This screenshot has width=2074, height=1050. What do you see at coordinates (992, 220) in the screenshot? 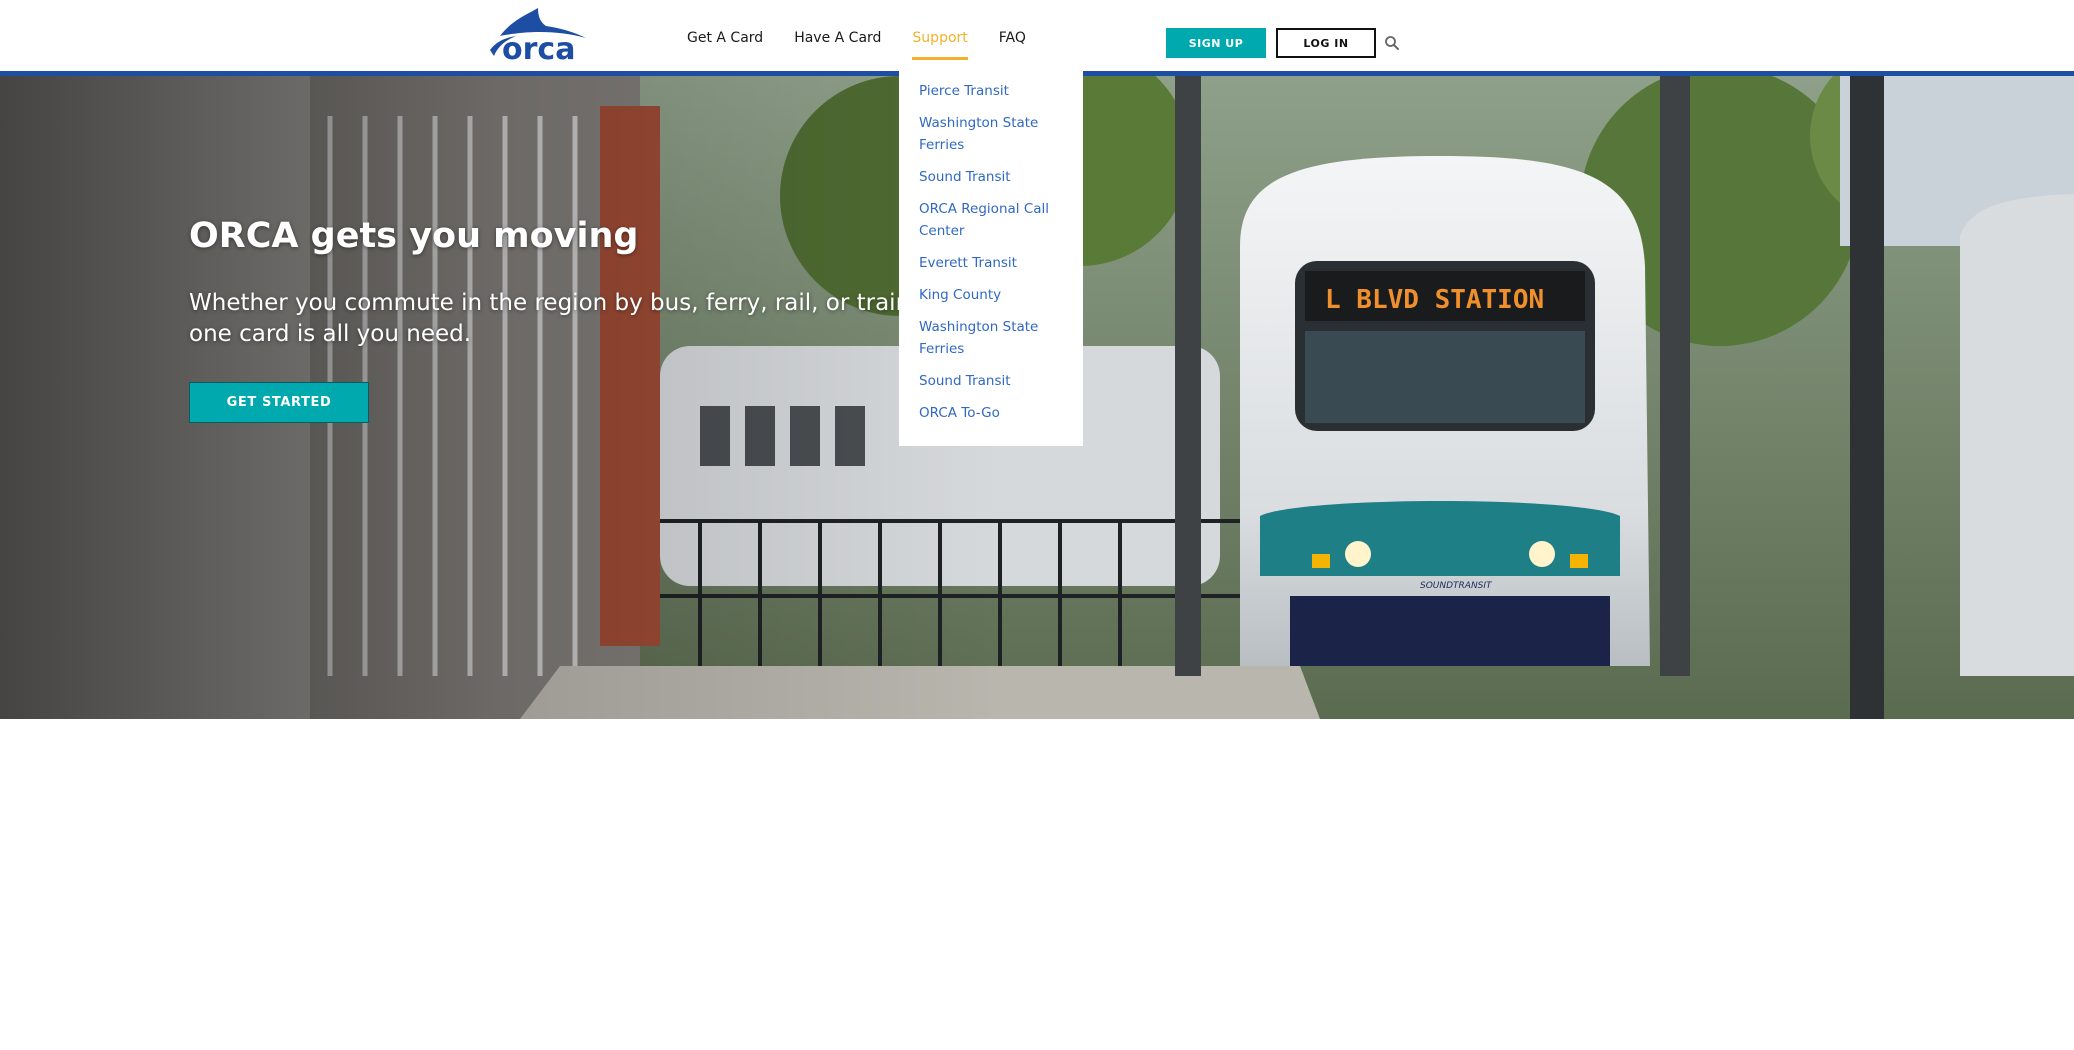
I see `menu-item-orca-call-center: ORCA Regional Call Center` at bounding box center [992, 220].